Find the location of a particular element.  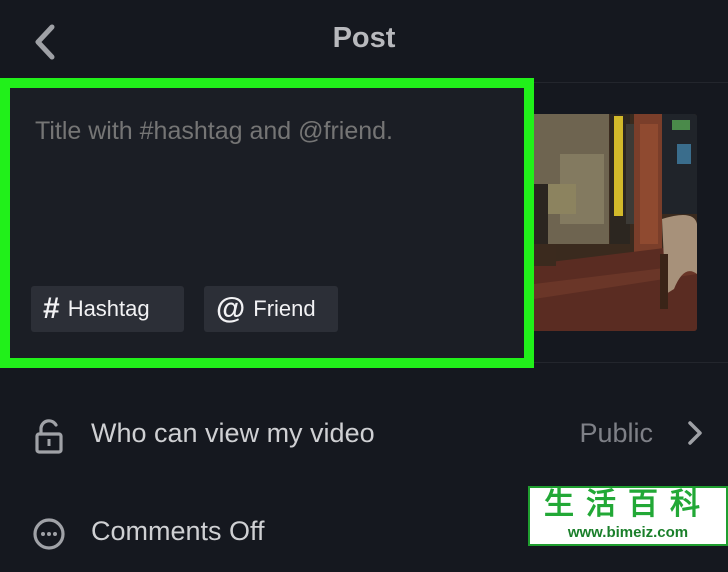

watermark-logo: 生活百科 www.bimeiz.com is located at coordinates (628, 516).